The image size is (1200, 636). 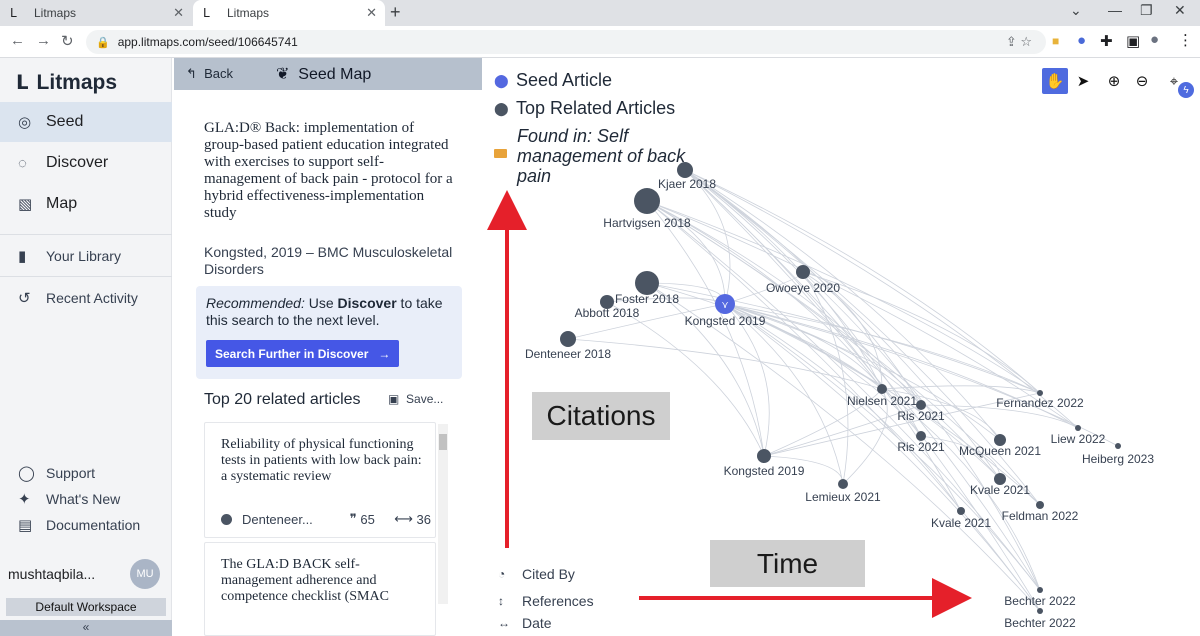 I want to click on node-label: Foster 2018, so click(x=647, y=299).